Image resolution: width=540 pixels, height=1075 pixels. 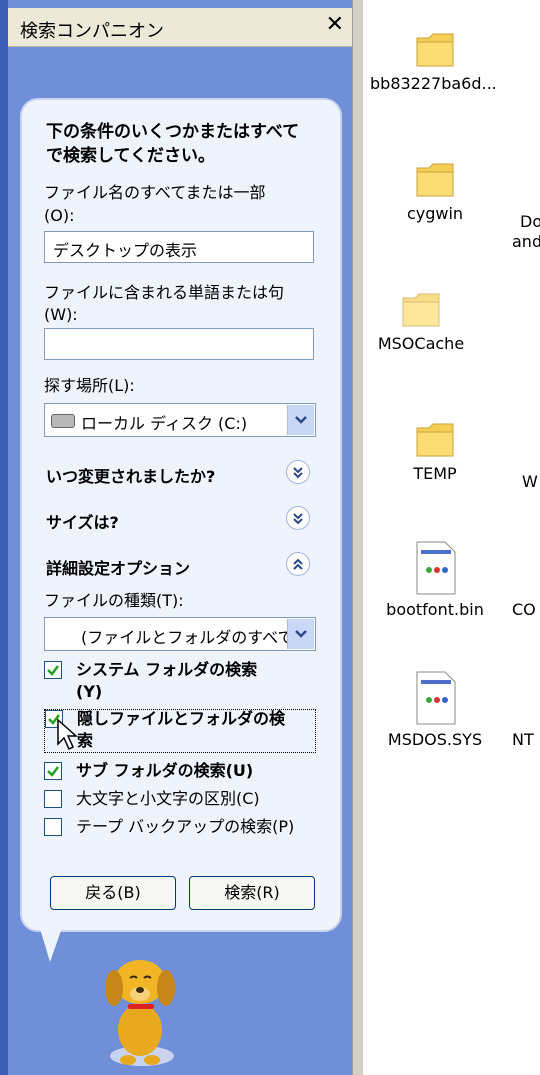 I want to click on clipped-file-name: and, so click(x=526, y=241).